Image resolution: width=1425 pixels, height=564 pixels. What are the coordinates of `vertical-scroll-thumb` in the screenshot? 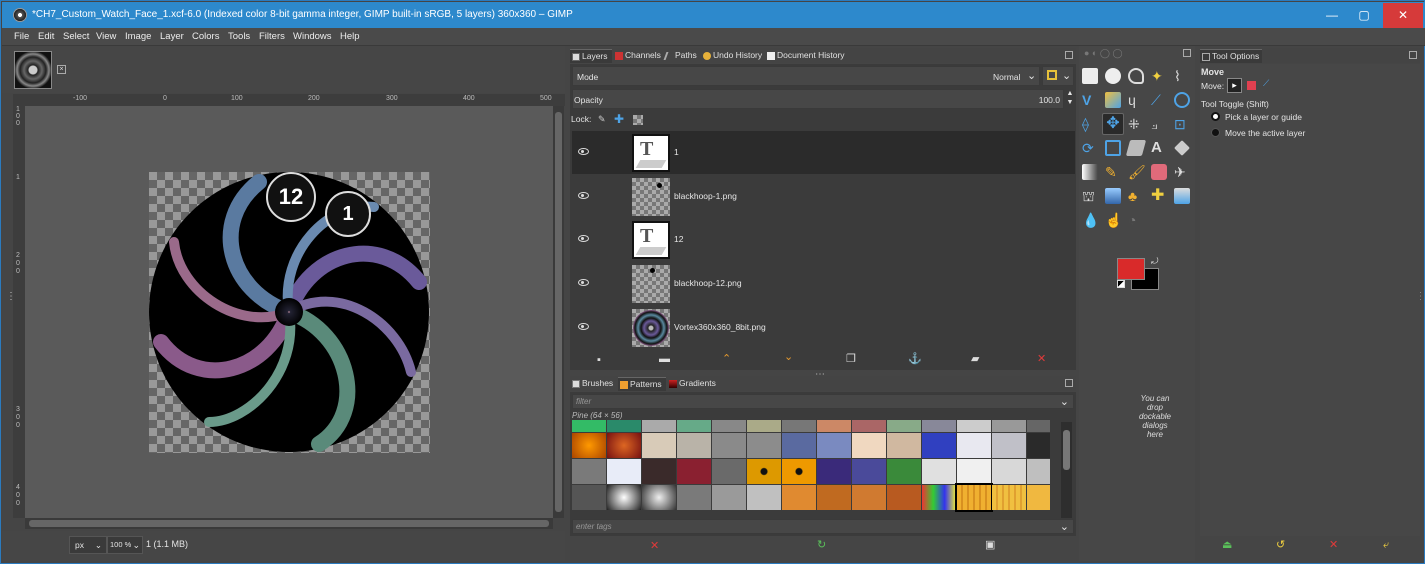 It's located at (558, 312).